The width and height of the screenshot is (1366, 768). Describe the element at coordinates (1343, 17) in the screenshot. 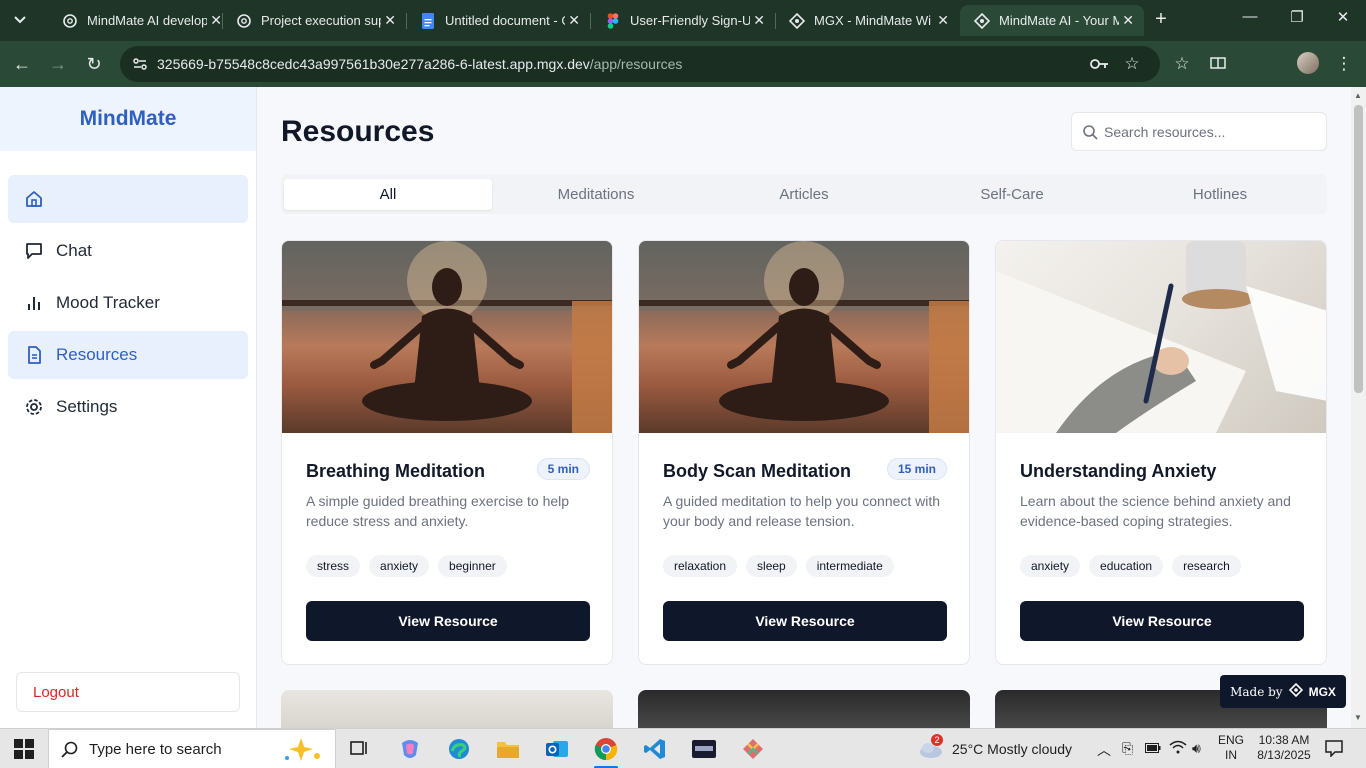

I see `close-window-icon: ✕` at that location.